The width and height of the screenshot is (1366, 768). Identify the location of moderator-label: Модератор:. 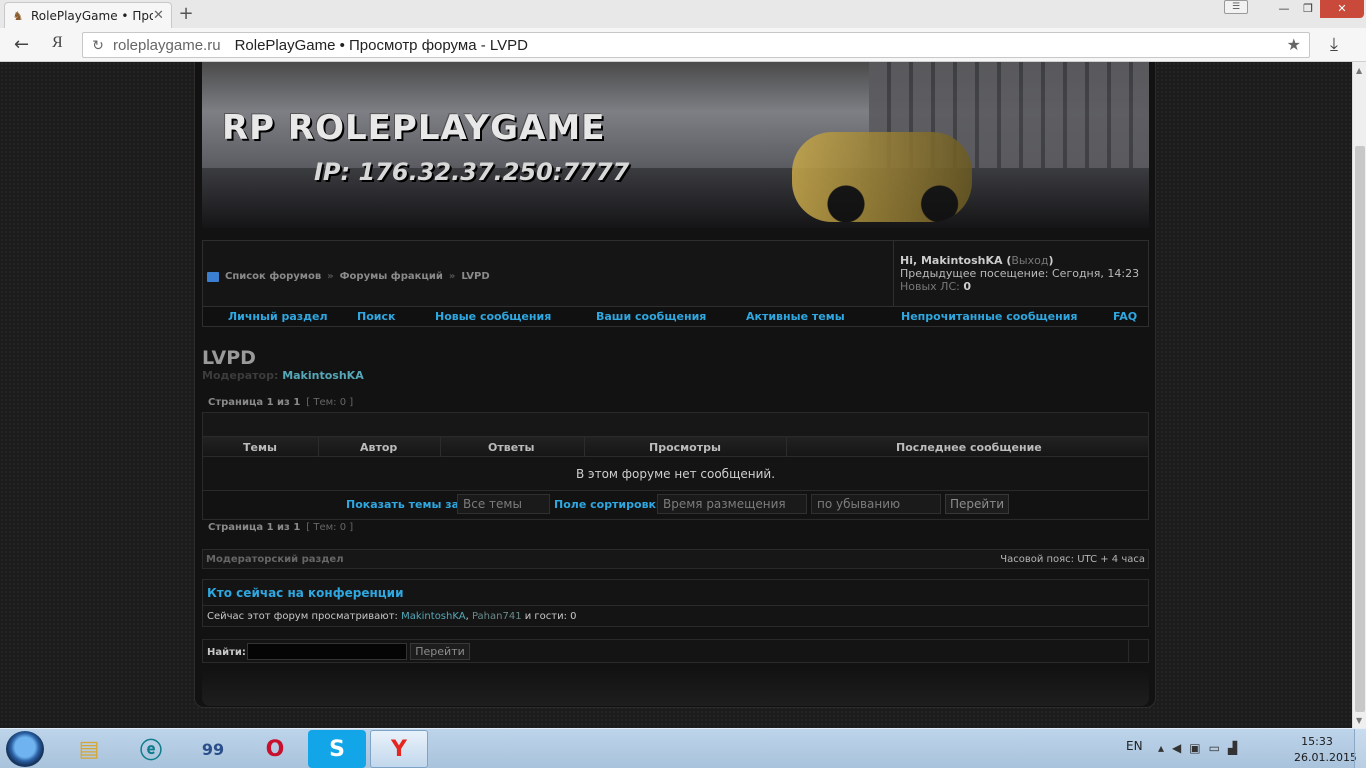
(242, 375).